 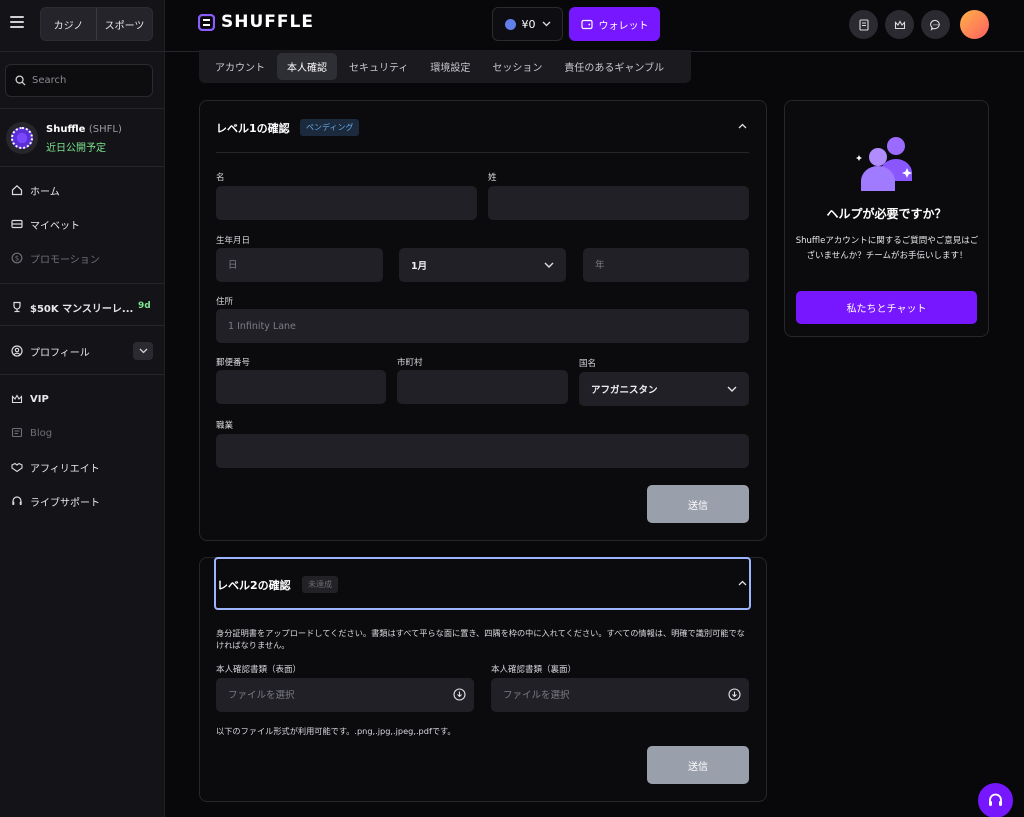 I want to click on sports-tab: スポーツ, so click(x=124, y=24).